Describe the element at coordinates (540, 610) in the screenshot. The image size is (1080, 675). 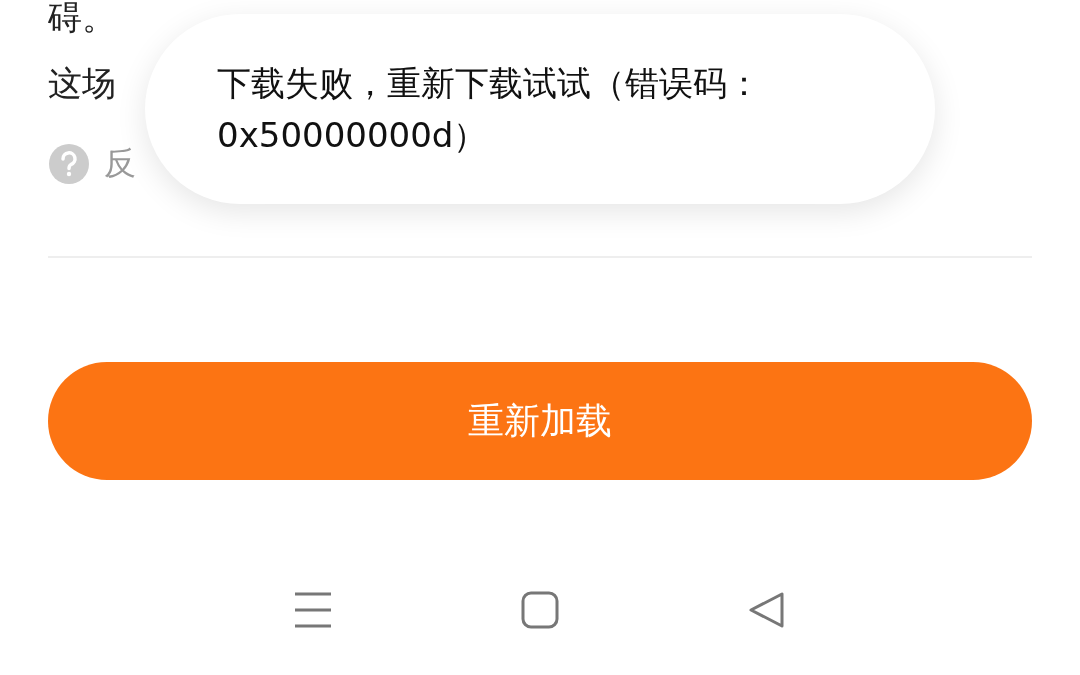
I see `square-icon` at that location.